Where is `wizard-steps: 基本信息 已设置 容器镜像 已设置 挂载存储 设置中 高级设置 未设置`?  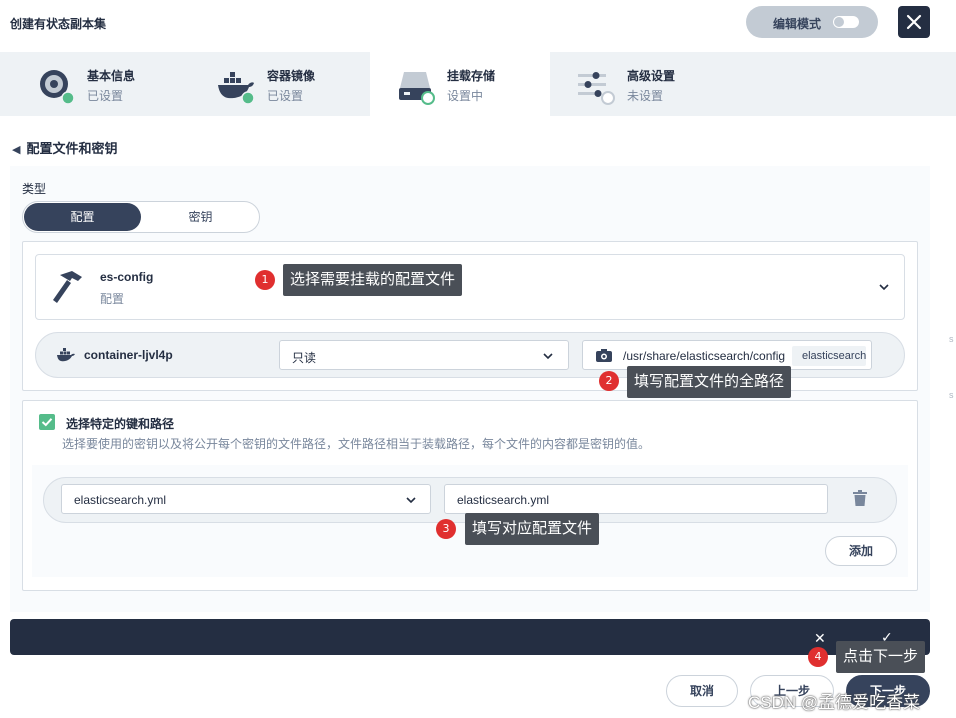
wizard-steps: 基本信息 已设置 容器镜像 已设置 挂载存储 设置中 高级设置 未设置 is located at coordinates (478, 84).